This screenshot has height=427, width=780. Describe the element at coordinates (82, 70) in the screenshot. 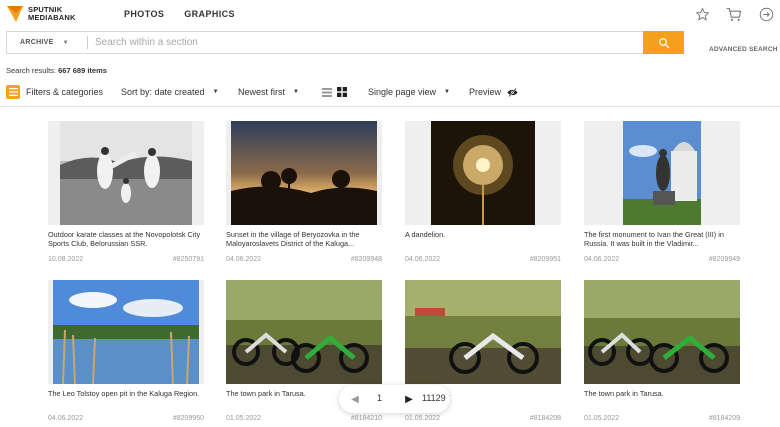

I see `results-count-value: 667 689 items` at that location.